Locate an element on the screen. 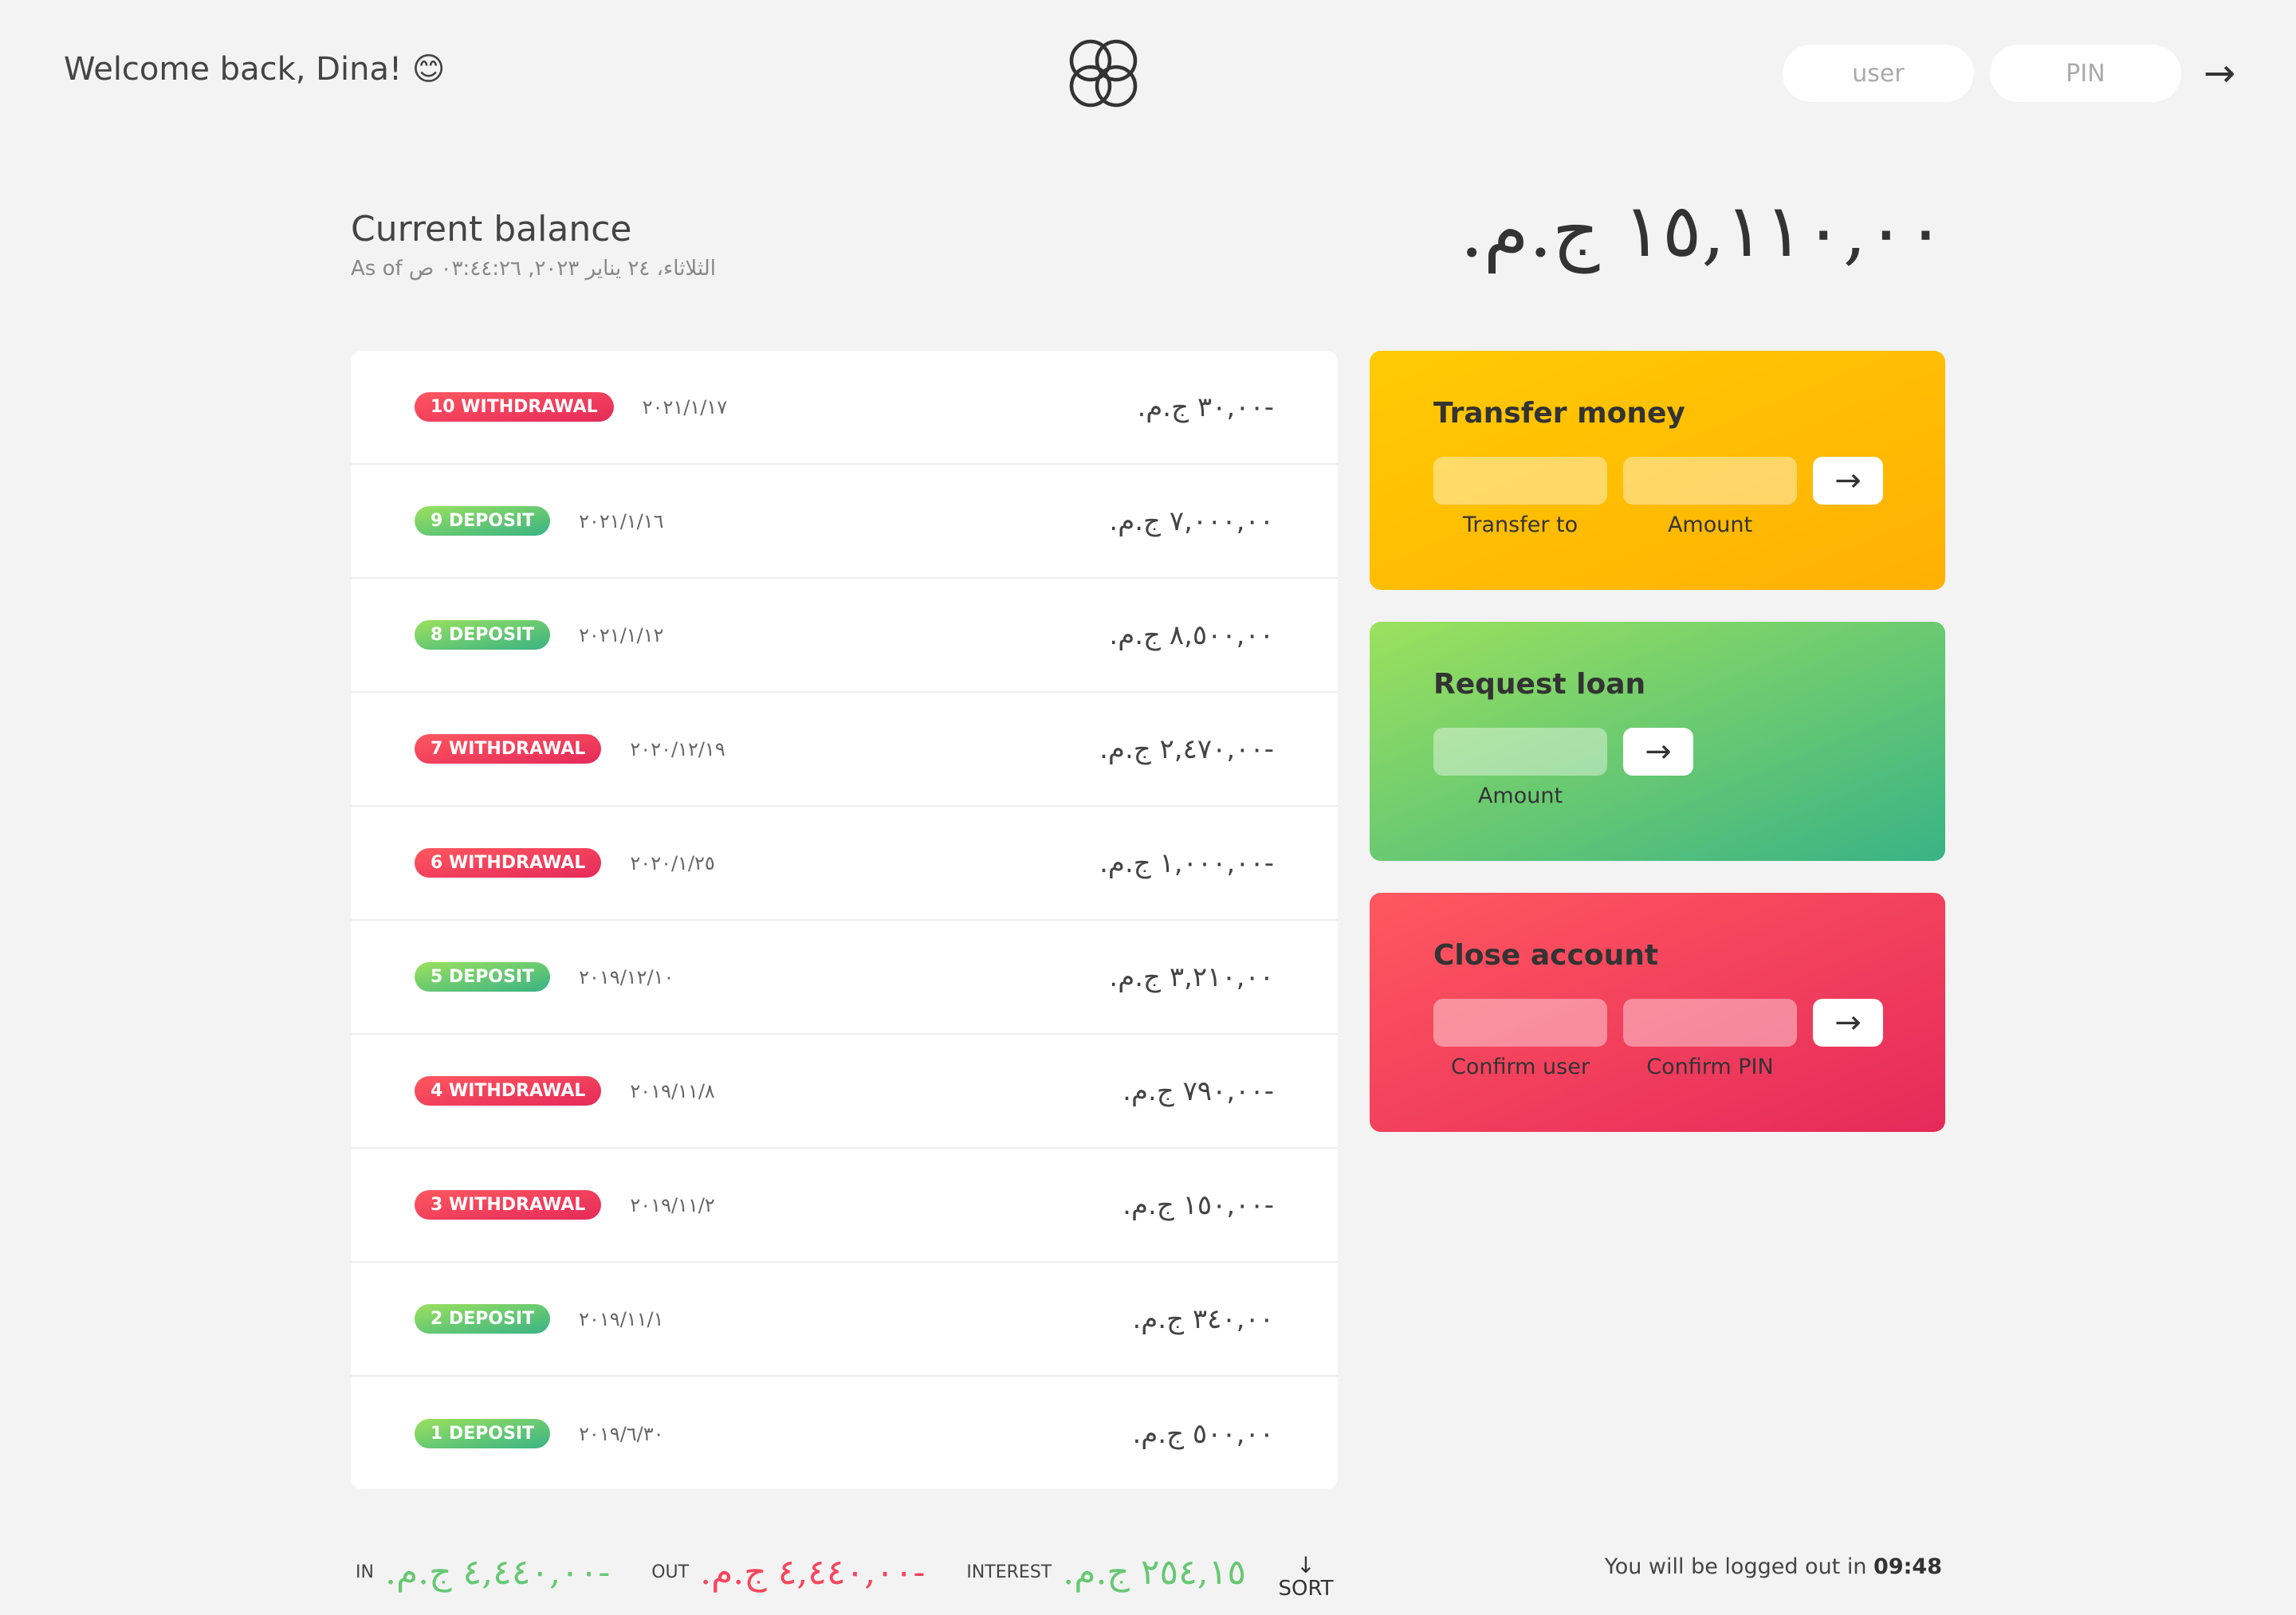 The height and width of the screenshot is (1615, 2296). movement-date: ٢٠١٩/٦/٣٠ is located at coordinates (621, 1433).